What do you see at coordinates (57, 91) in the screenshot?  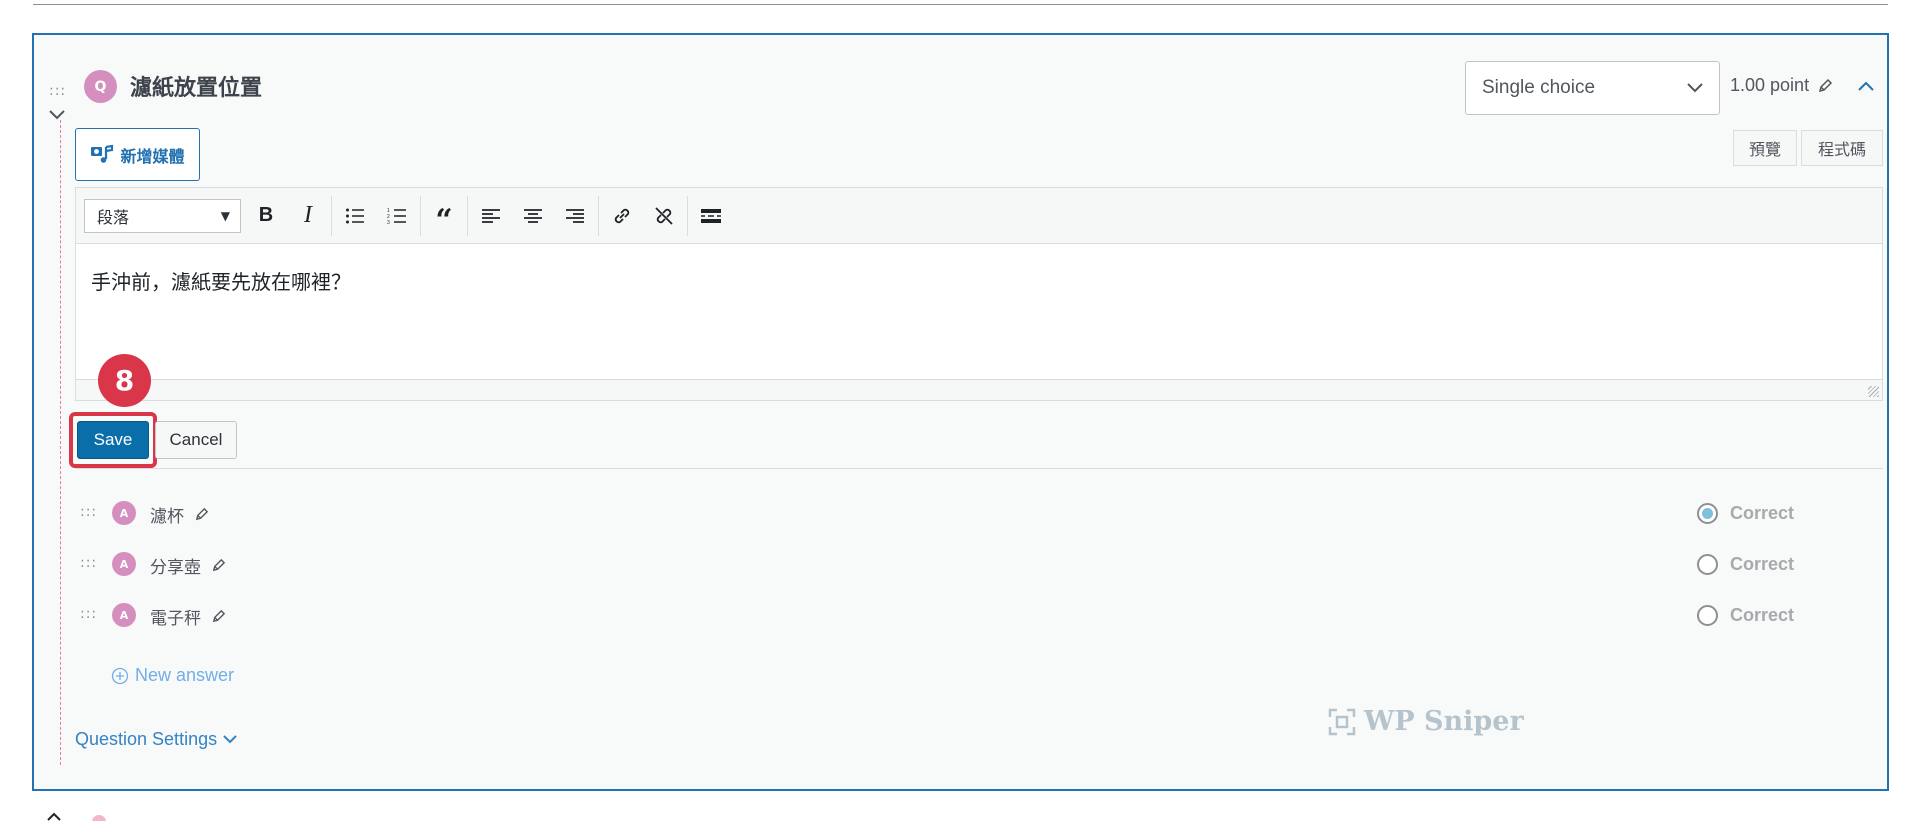 I see `question-drag-handle: :::` at bounding box center [57, 91].